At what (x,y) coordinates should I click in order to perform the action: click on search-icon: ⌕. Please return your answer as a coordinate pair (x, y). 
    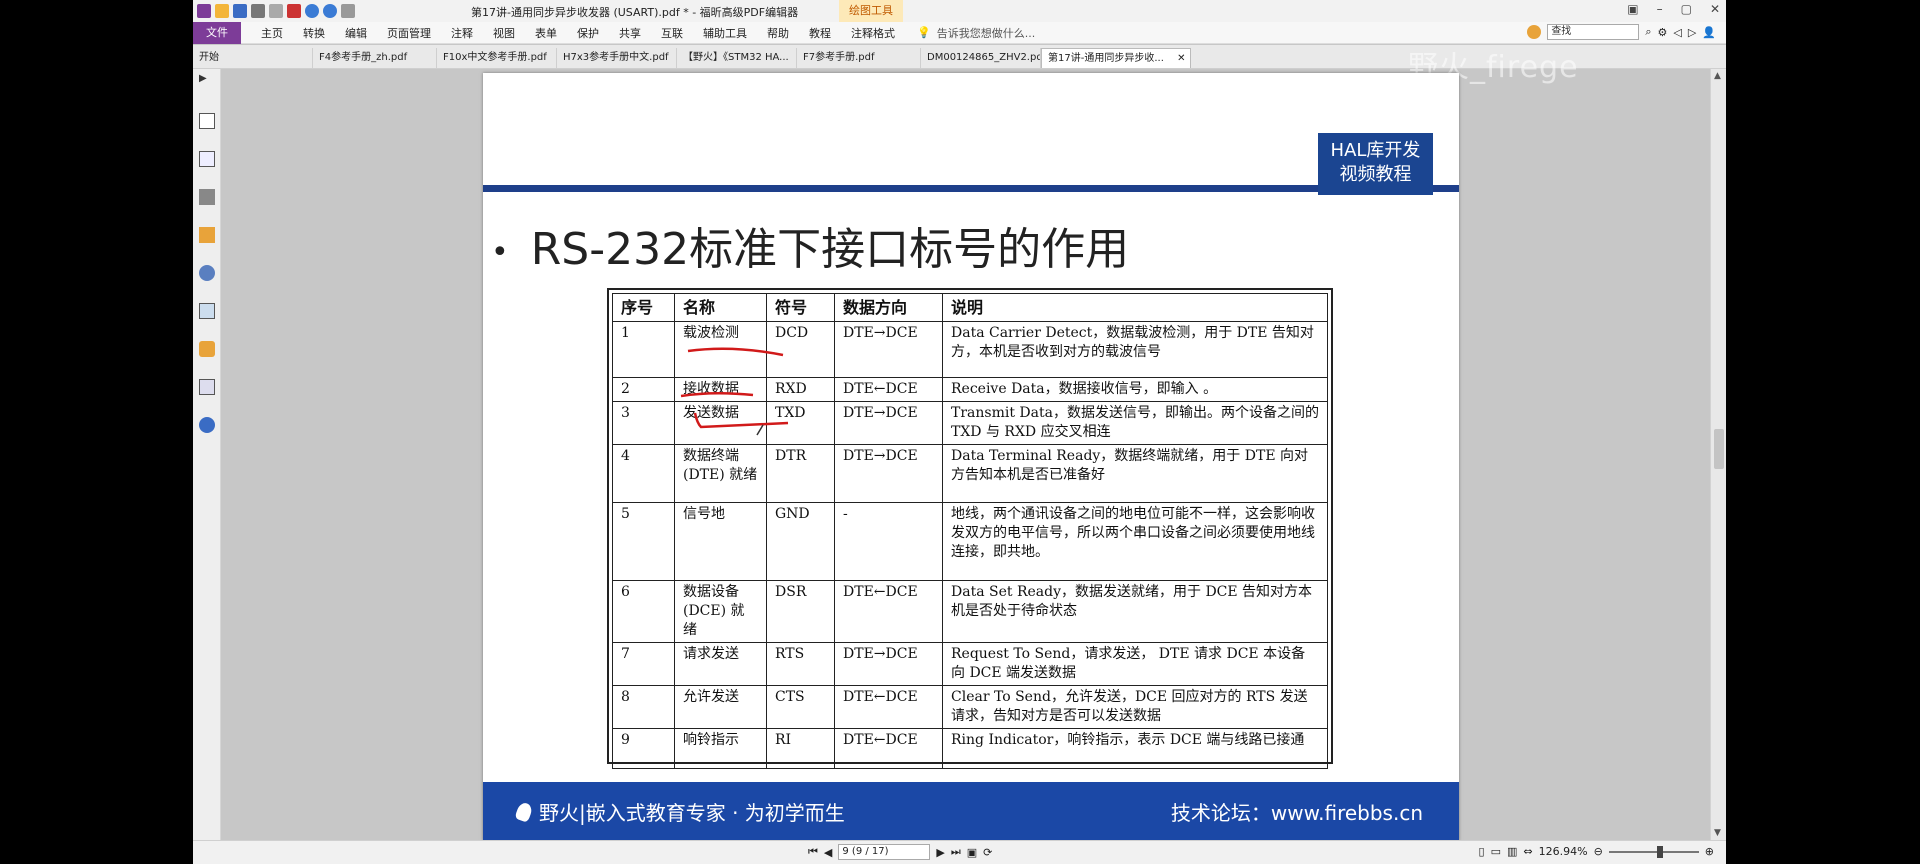
    Looking at the image, I should click on (1648, 32).